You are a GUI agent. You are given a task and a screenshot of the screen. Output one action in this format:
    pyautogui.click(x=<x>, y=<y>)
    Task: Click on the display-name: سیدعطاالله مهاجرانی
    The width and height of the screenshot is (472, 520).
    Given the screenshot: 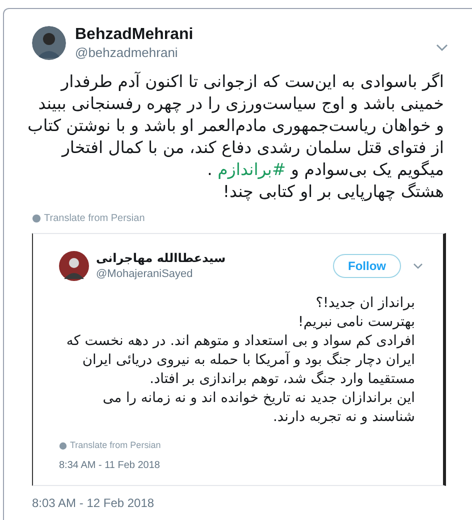 What is the action you would take?
    pyautogui.click(x=161, y=258)
    